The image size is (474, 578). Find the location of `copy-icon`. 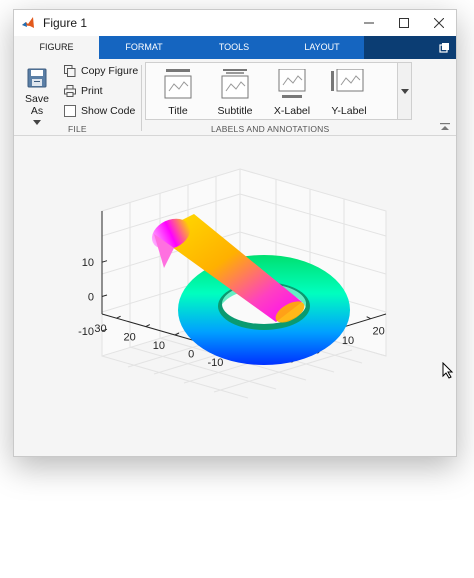

copy-icon is located at coordinates (70, 71).